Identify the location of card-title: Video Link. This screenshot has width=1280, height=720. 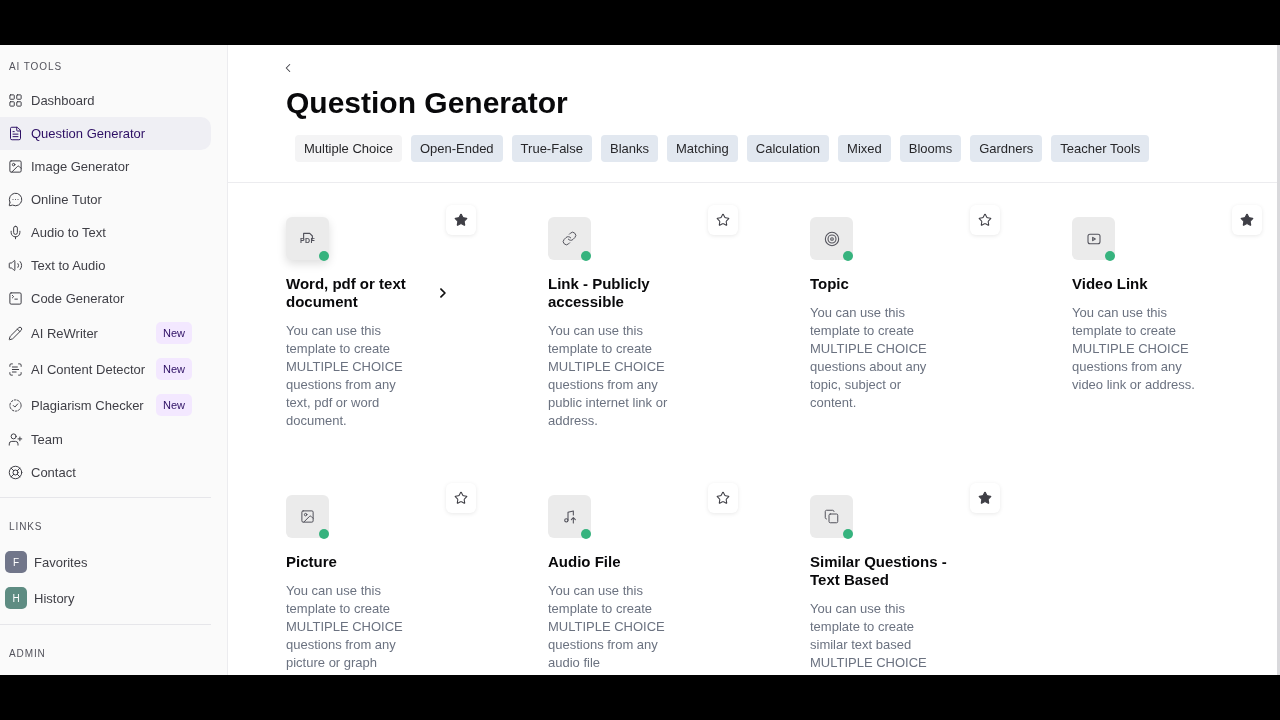
(1110, 284).